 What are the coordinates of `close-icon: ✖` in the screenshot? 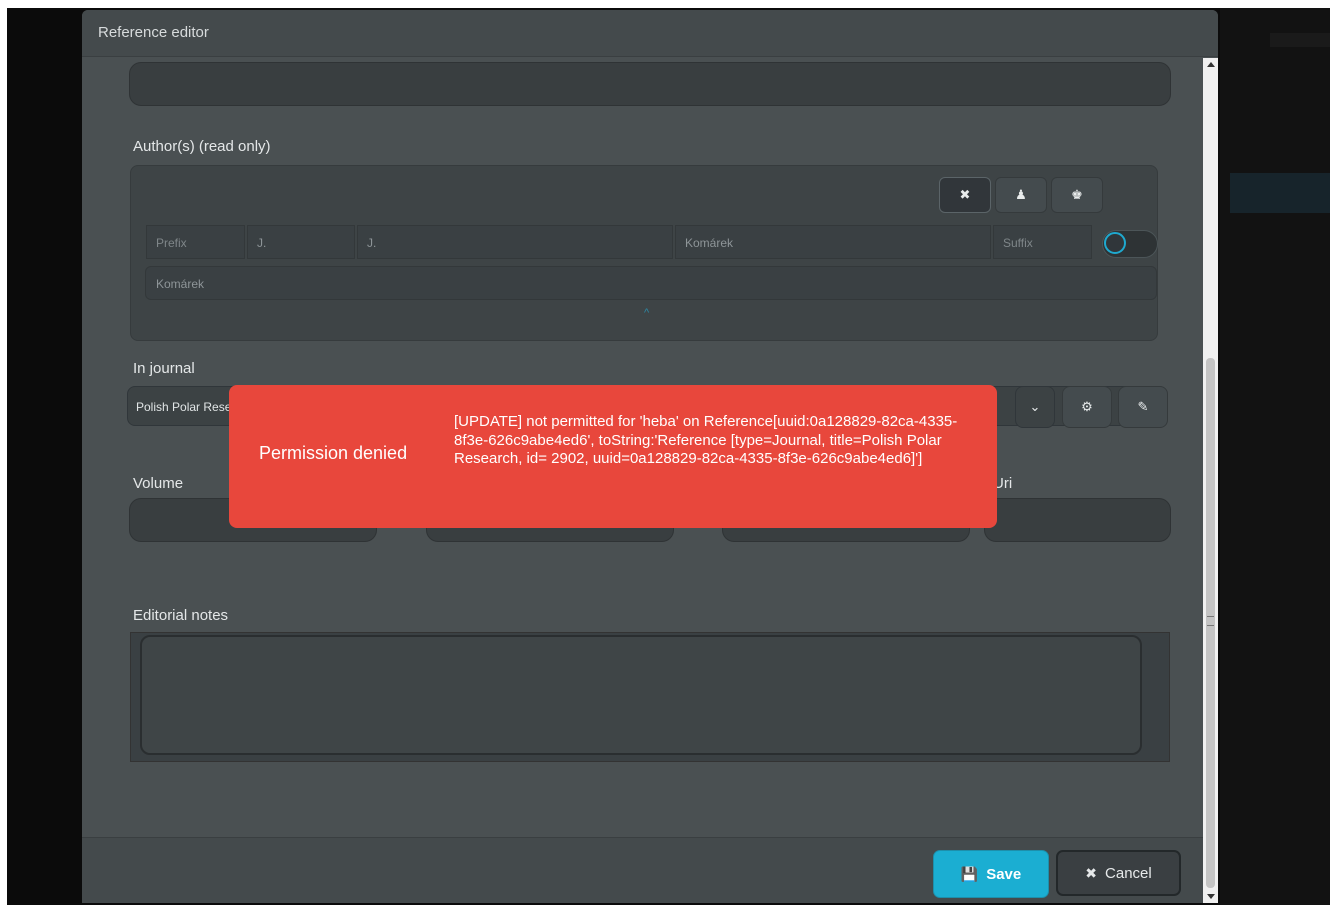 It's located at (1091, 872).